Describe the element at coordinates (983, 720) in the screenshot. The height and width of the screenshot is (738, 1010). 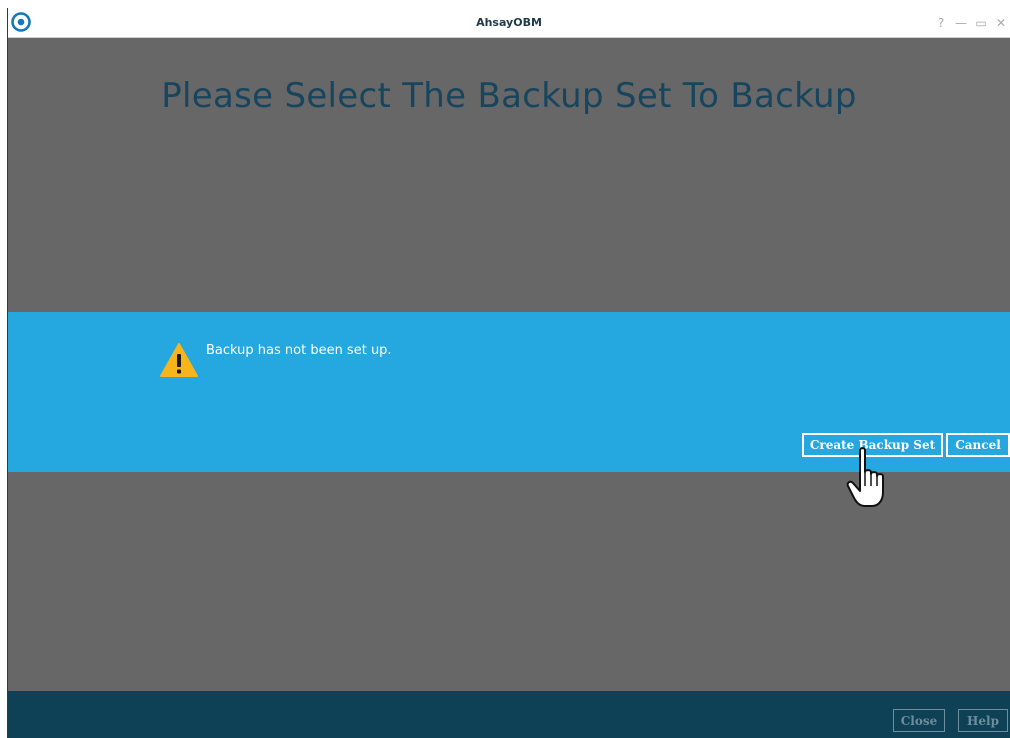
I see `help-button: Help` at that location.